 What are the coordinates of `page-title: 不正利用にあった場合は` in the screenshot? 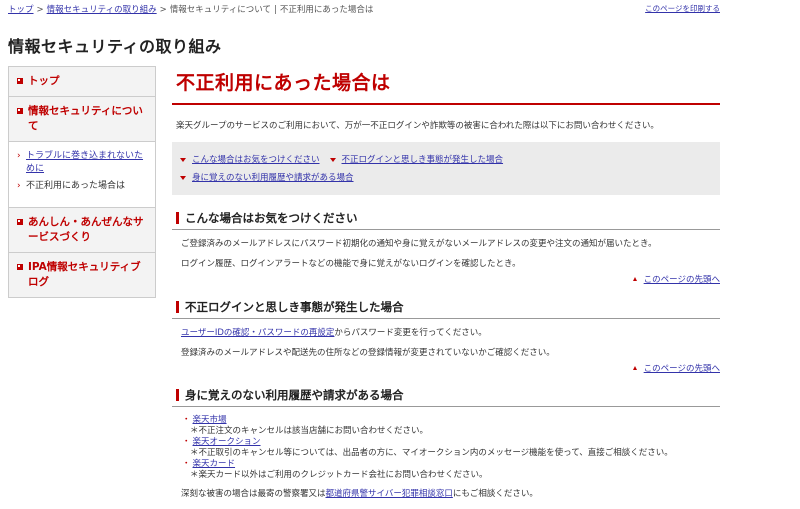 It's located at (446, 82).